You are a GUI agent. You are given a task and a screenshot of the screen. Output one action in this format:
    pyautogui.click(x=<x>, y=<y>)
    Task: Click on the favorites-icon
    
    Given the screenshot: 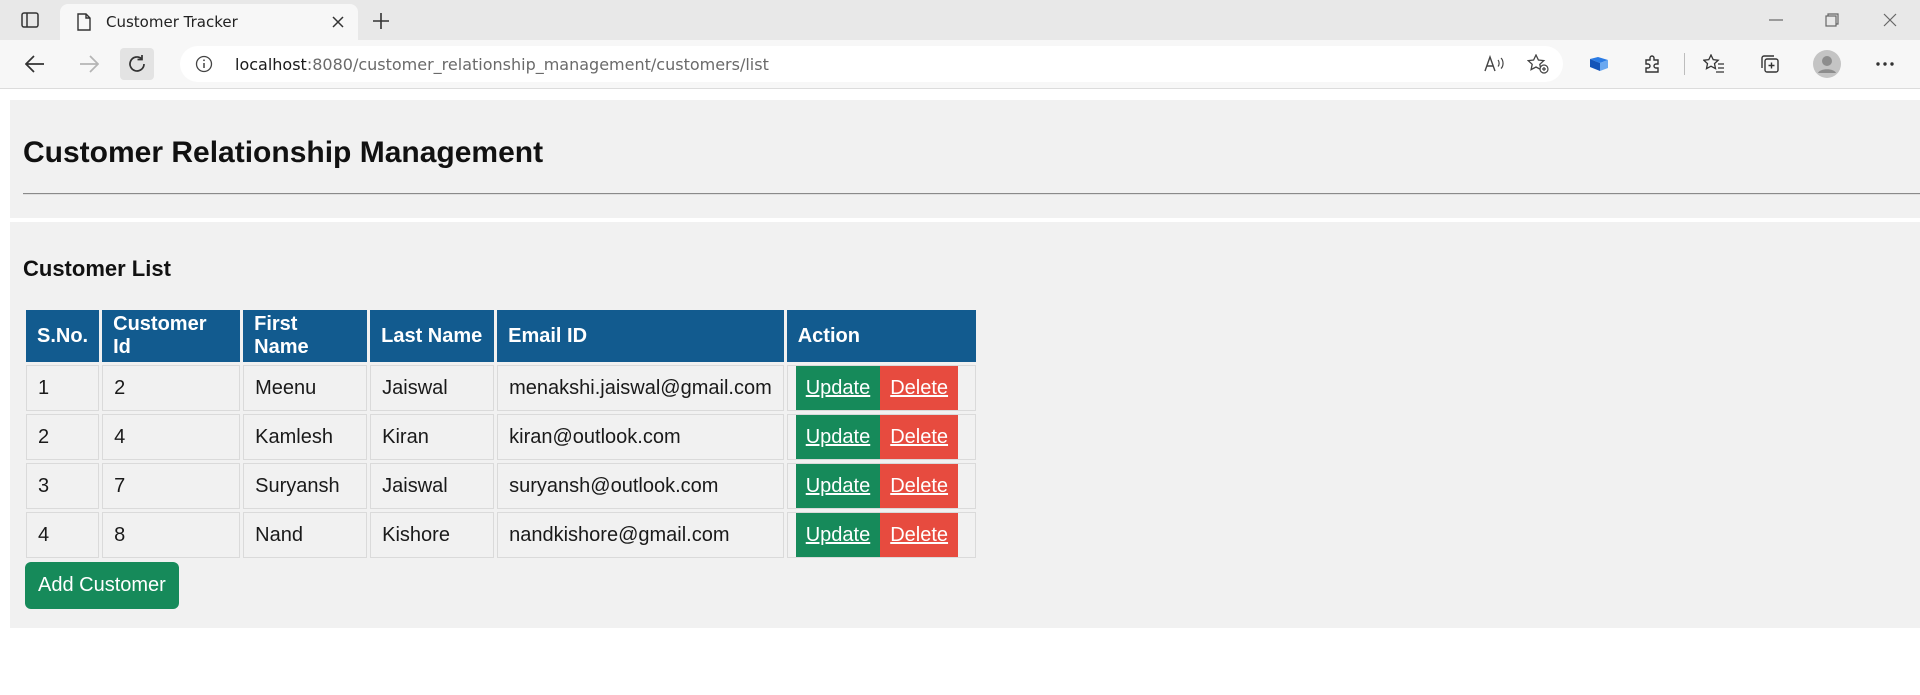 What is the action you would take?
    pyautogui.click(x=1714, y=64)
    